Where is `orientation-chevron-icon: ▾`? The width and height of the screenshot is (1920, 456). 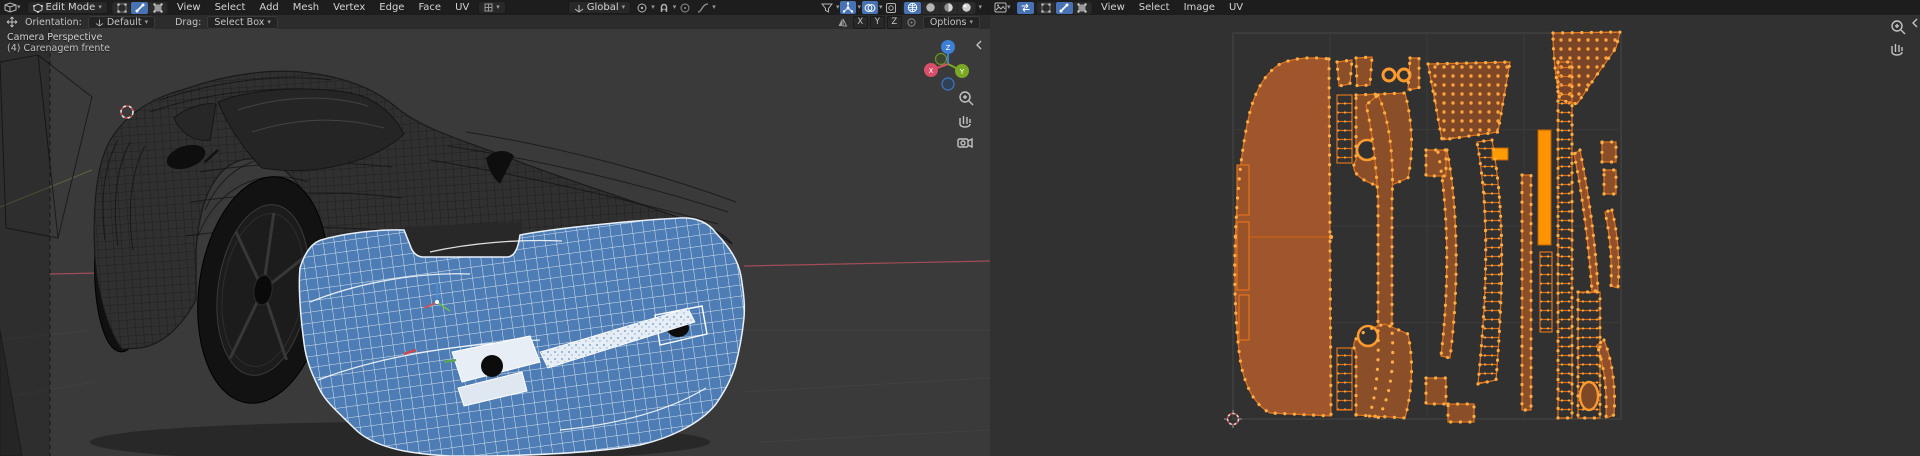 orientation-chevron-icon: ▾ is located at coordinates (623, 7).